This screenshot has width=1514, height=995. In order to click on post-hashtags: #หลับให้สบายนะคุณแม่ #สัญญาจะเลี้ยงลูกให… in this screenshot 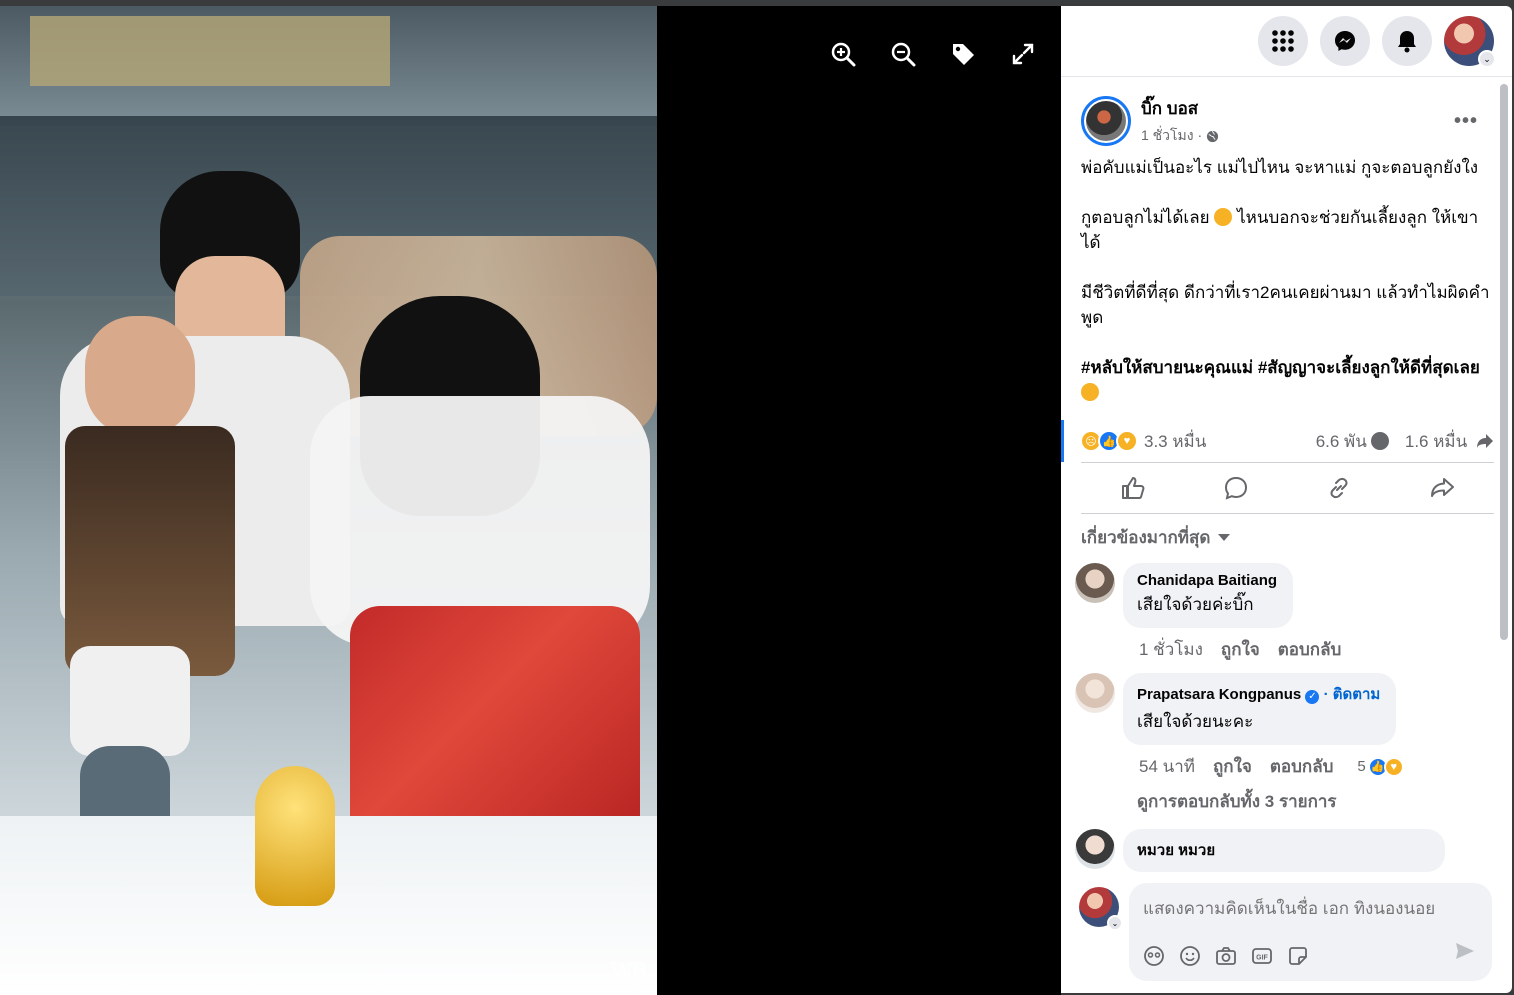, I will do `click(1286, 380)`.